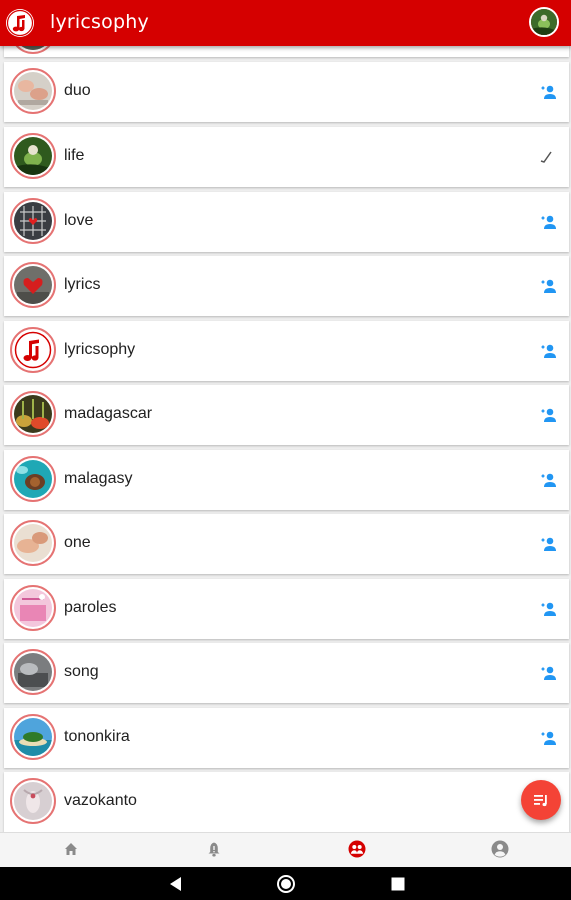 Image resolution: width=571 pixels, height=900 pixels. What do you see at coordinates (81, 671) in the screenshot?
I see `tag-name: song` at bounding box center [81, 671].